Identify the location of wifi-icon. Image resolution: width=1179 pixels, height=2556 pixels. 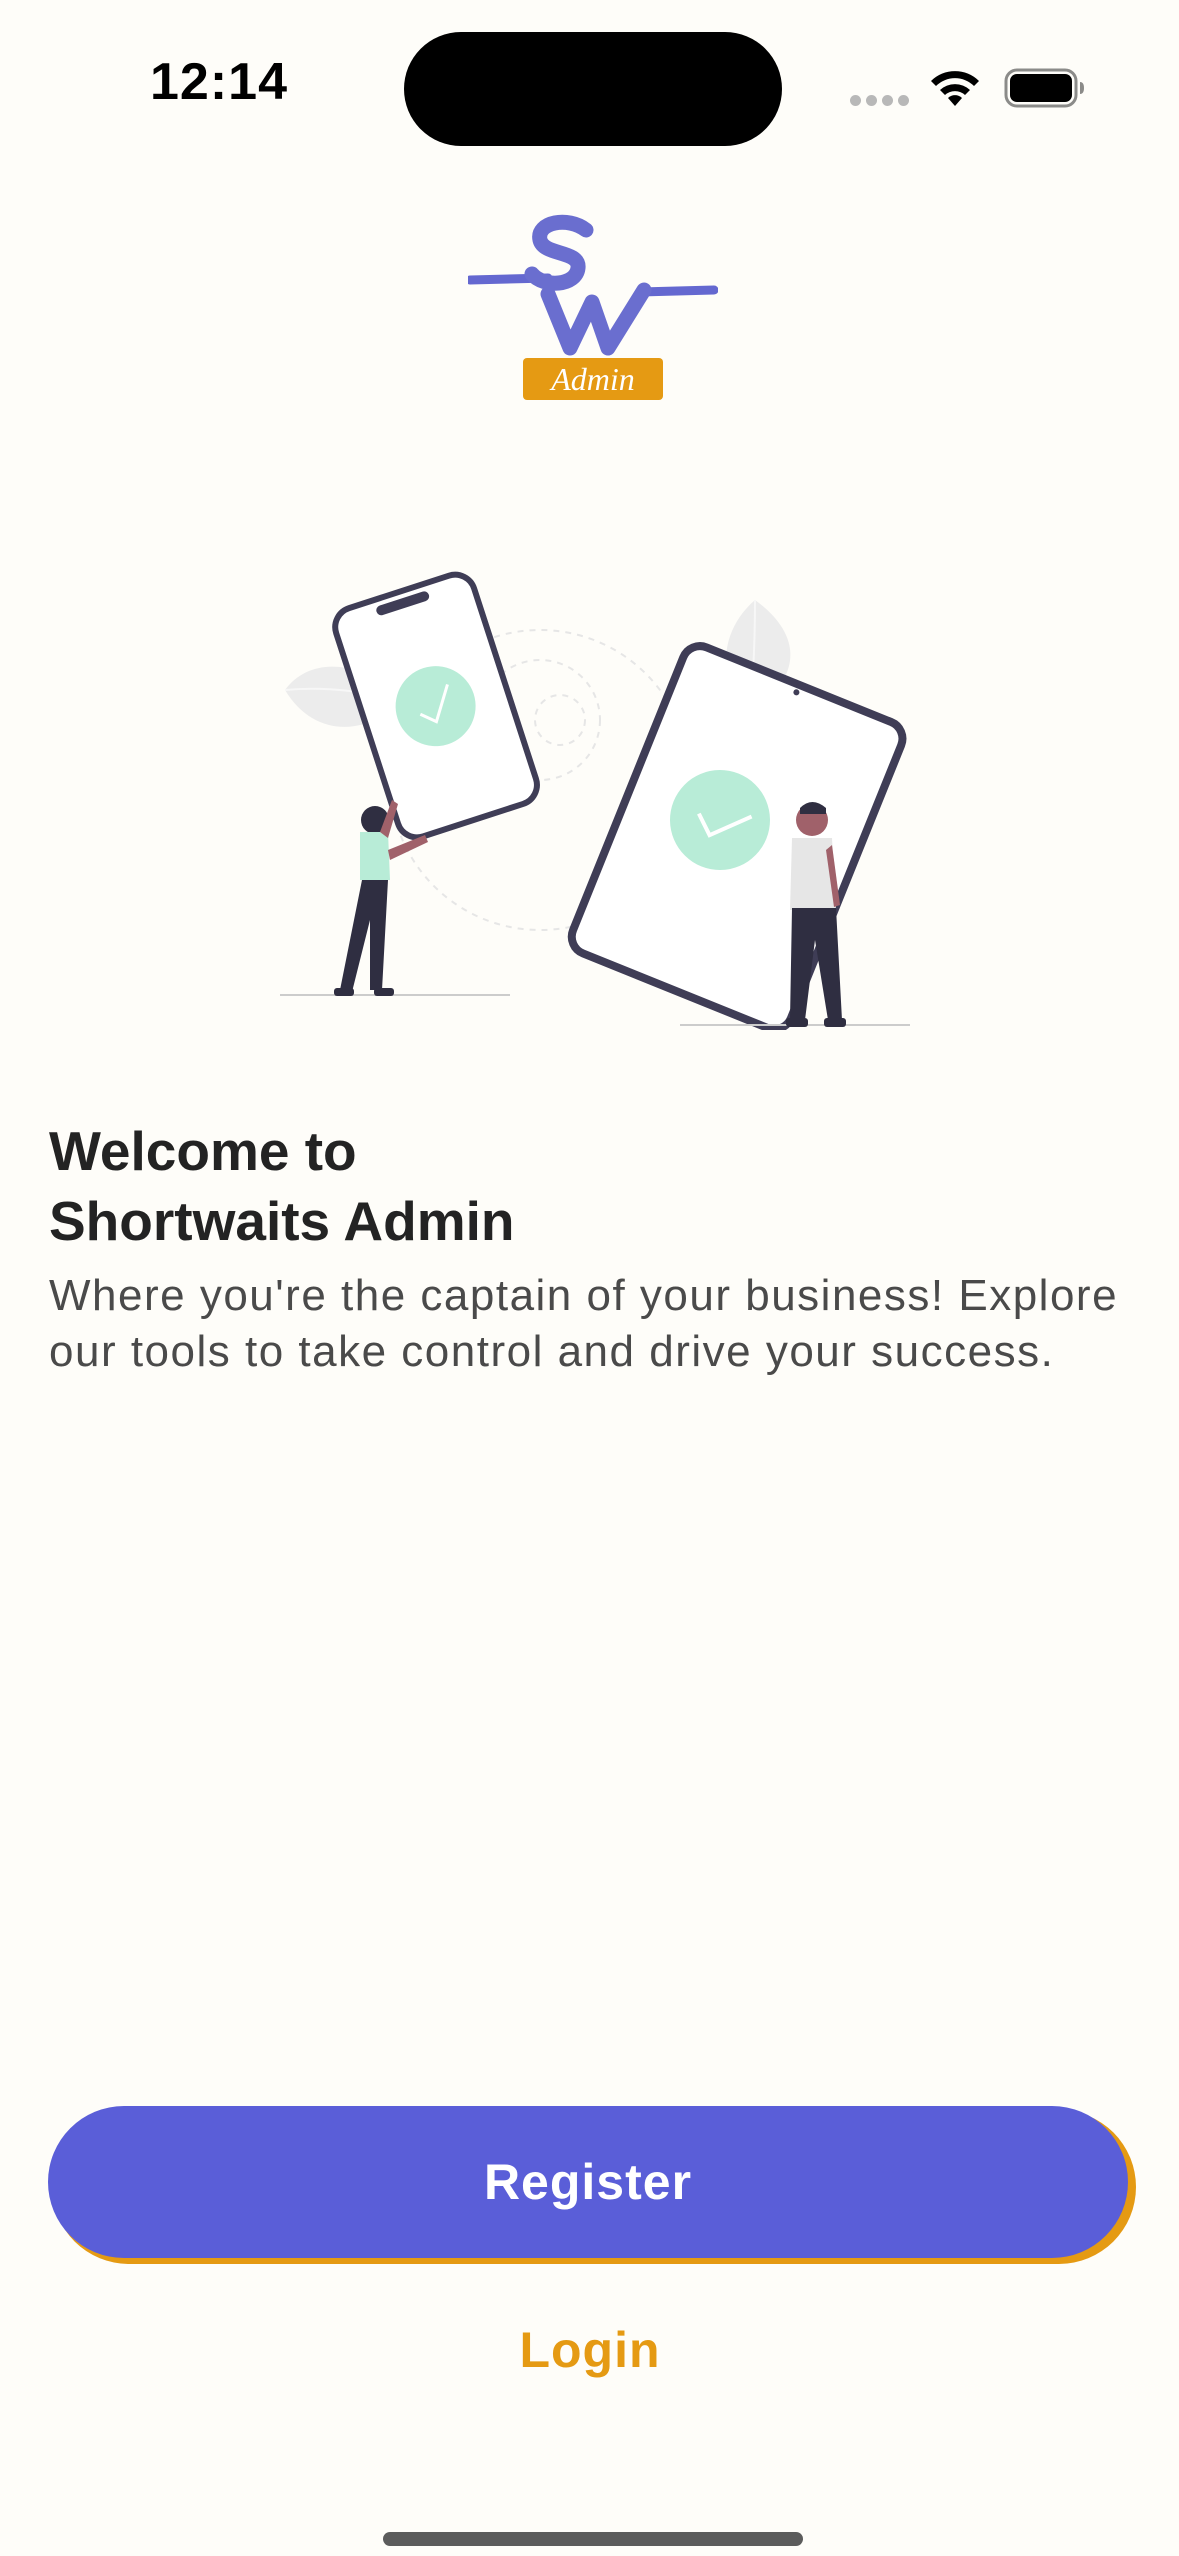
(955, 88).